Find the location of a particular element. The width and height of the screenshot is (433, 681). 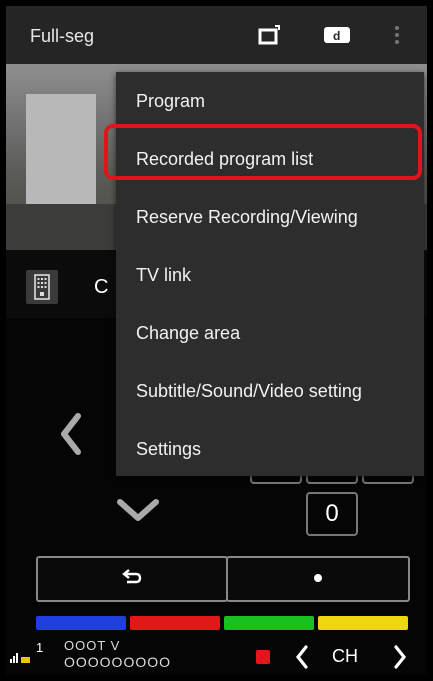

highlight-callout is located at coordinates (263, 152).